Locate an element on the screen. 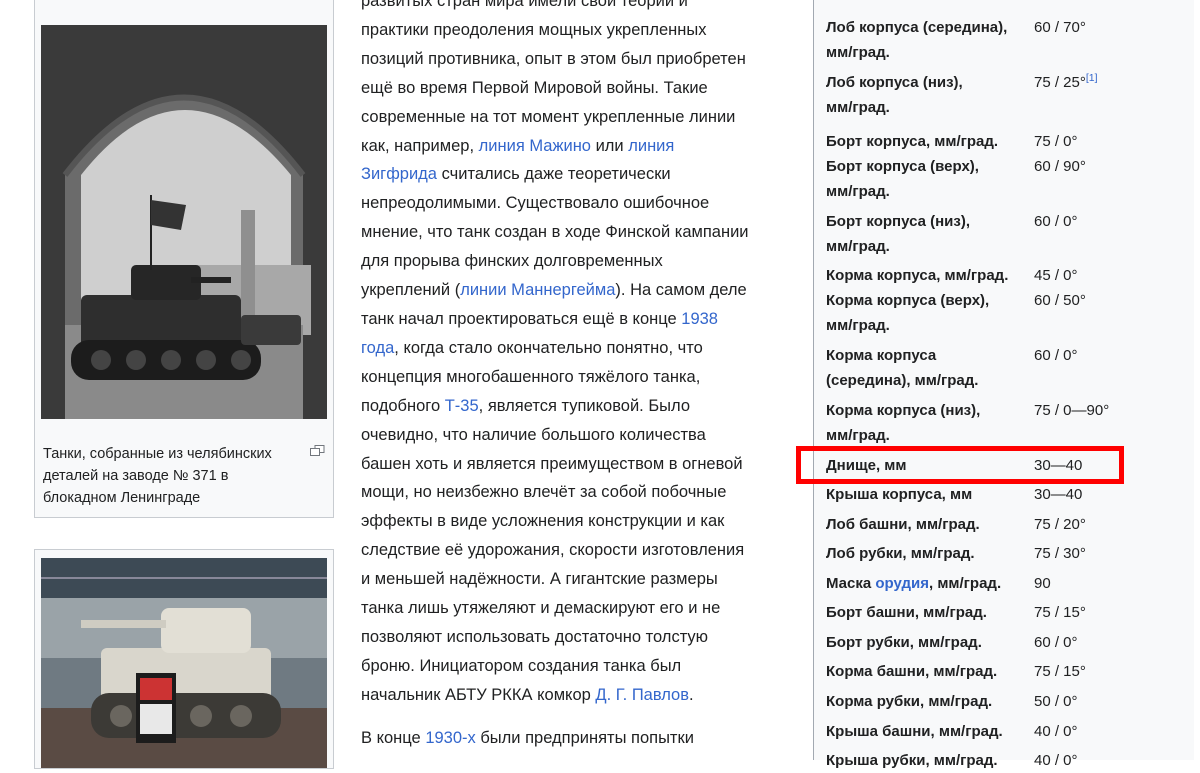 The height and width of the screenshot is (773, 1200). infobox-value-text: 30—40 is located at coordinates (1058, 494).